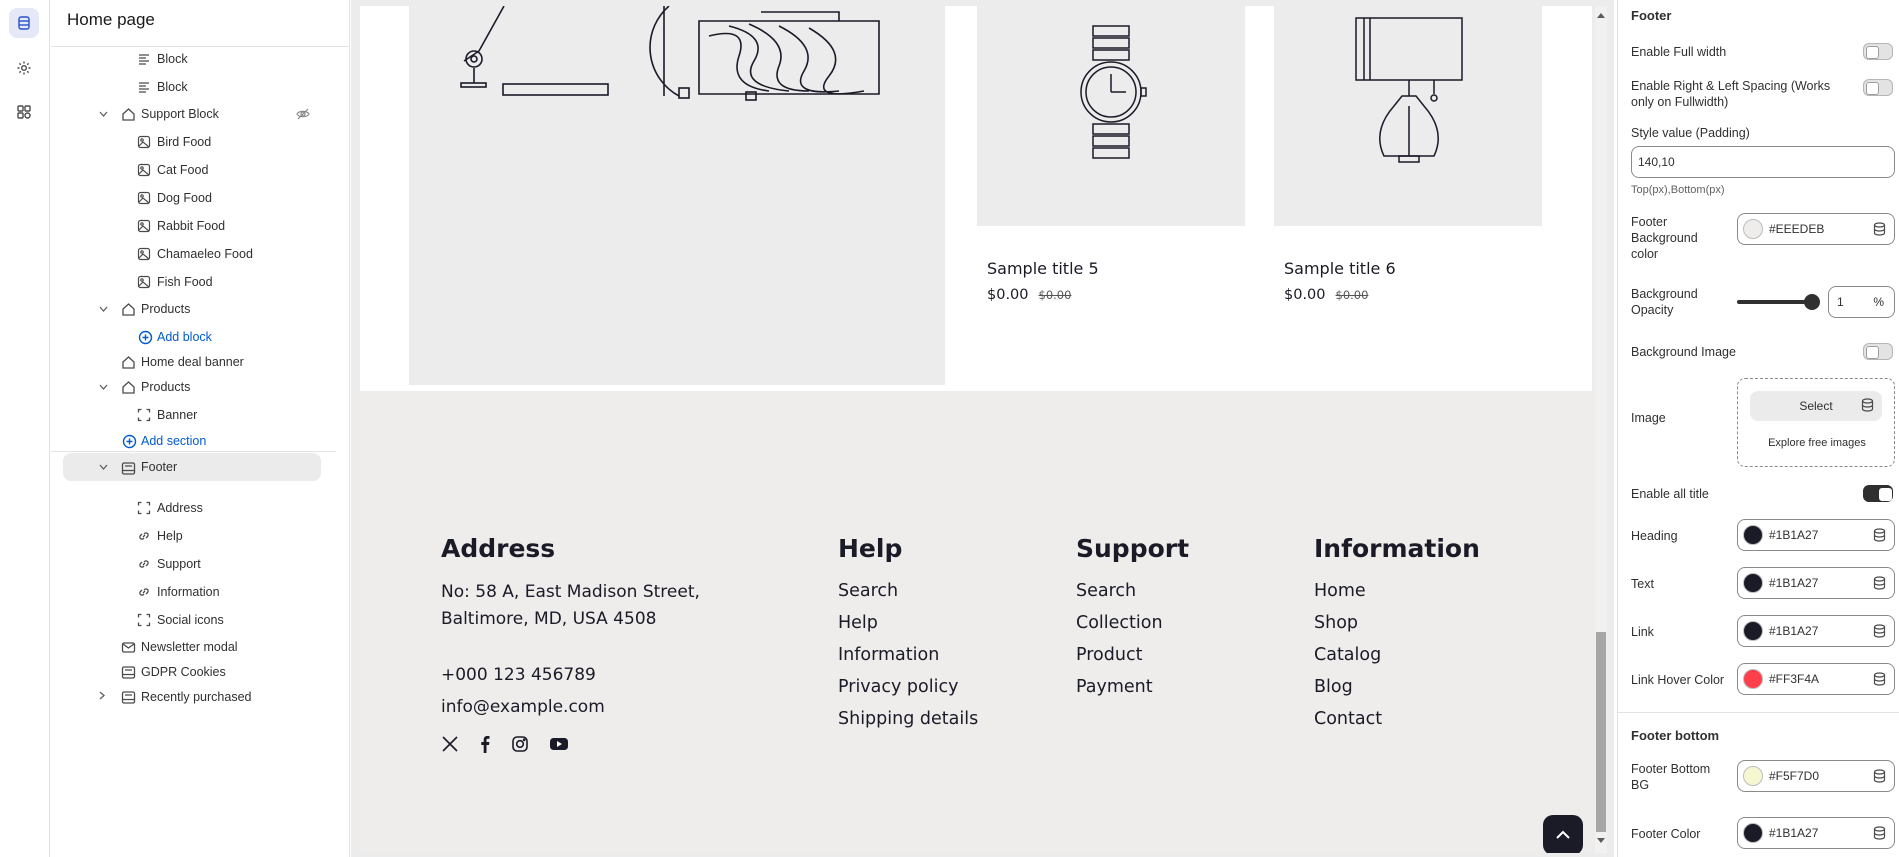 The image size is (1899, 857). I want to click on tree-item: Information, so click(186, 592).